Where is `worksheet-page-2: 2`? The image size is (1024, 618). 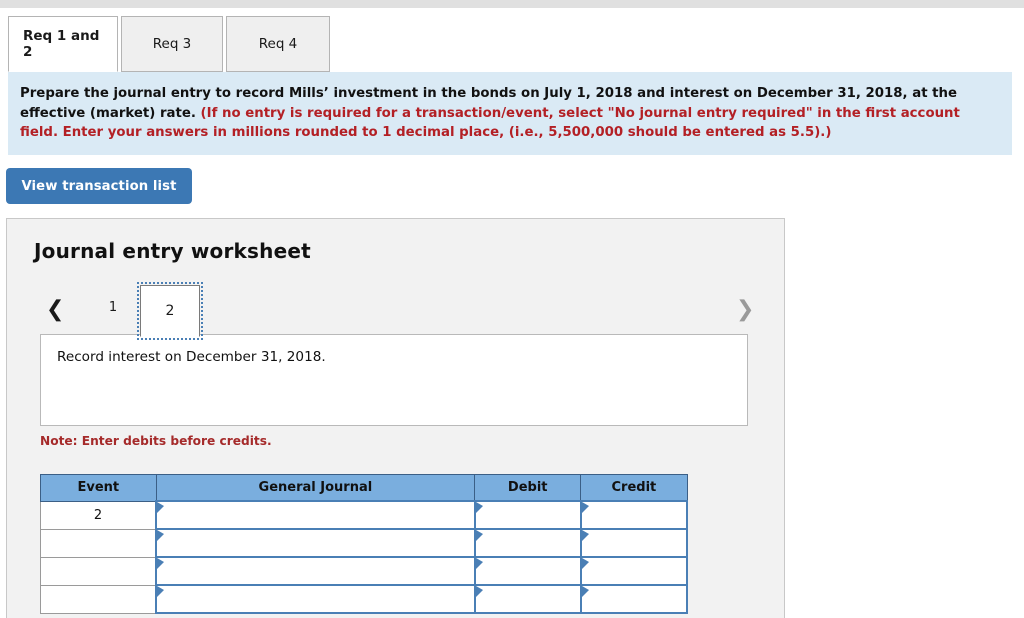
worksheet-page-2: 2 is located at coordinates (170, 311).